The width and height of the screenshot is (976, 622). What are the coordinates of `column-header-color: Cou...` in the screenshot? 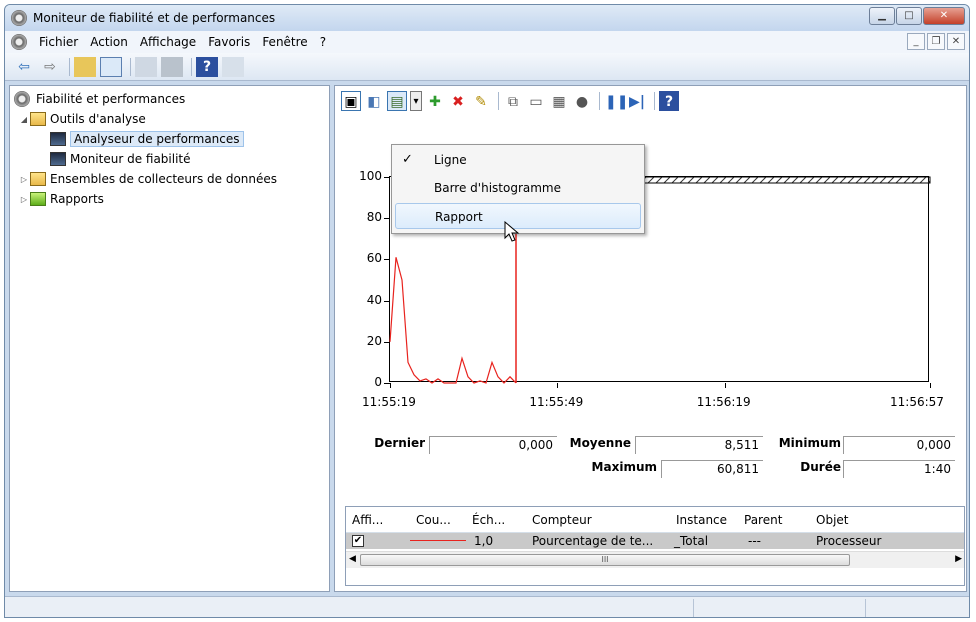 It's located at (433, 520).